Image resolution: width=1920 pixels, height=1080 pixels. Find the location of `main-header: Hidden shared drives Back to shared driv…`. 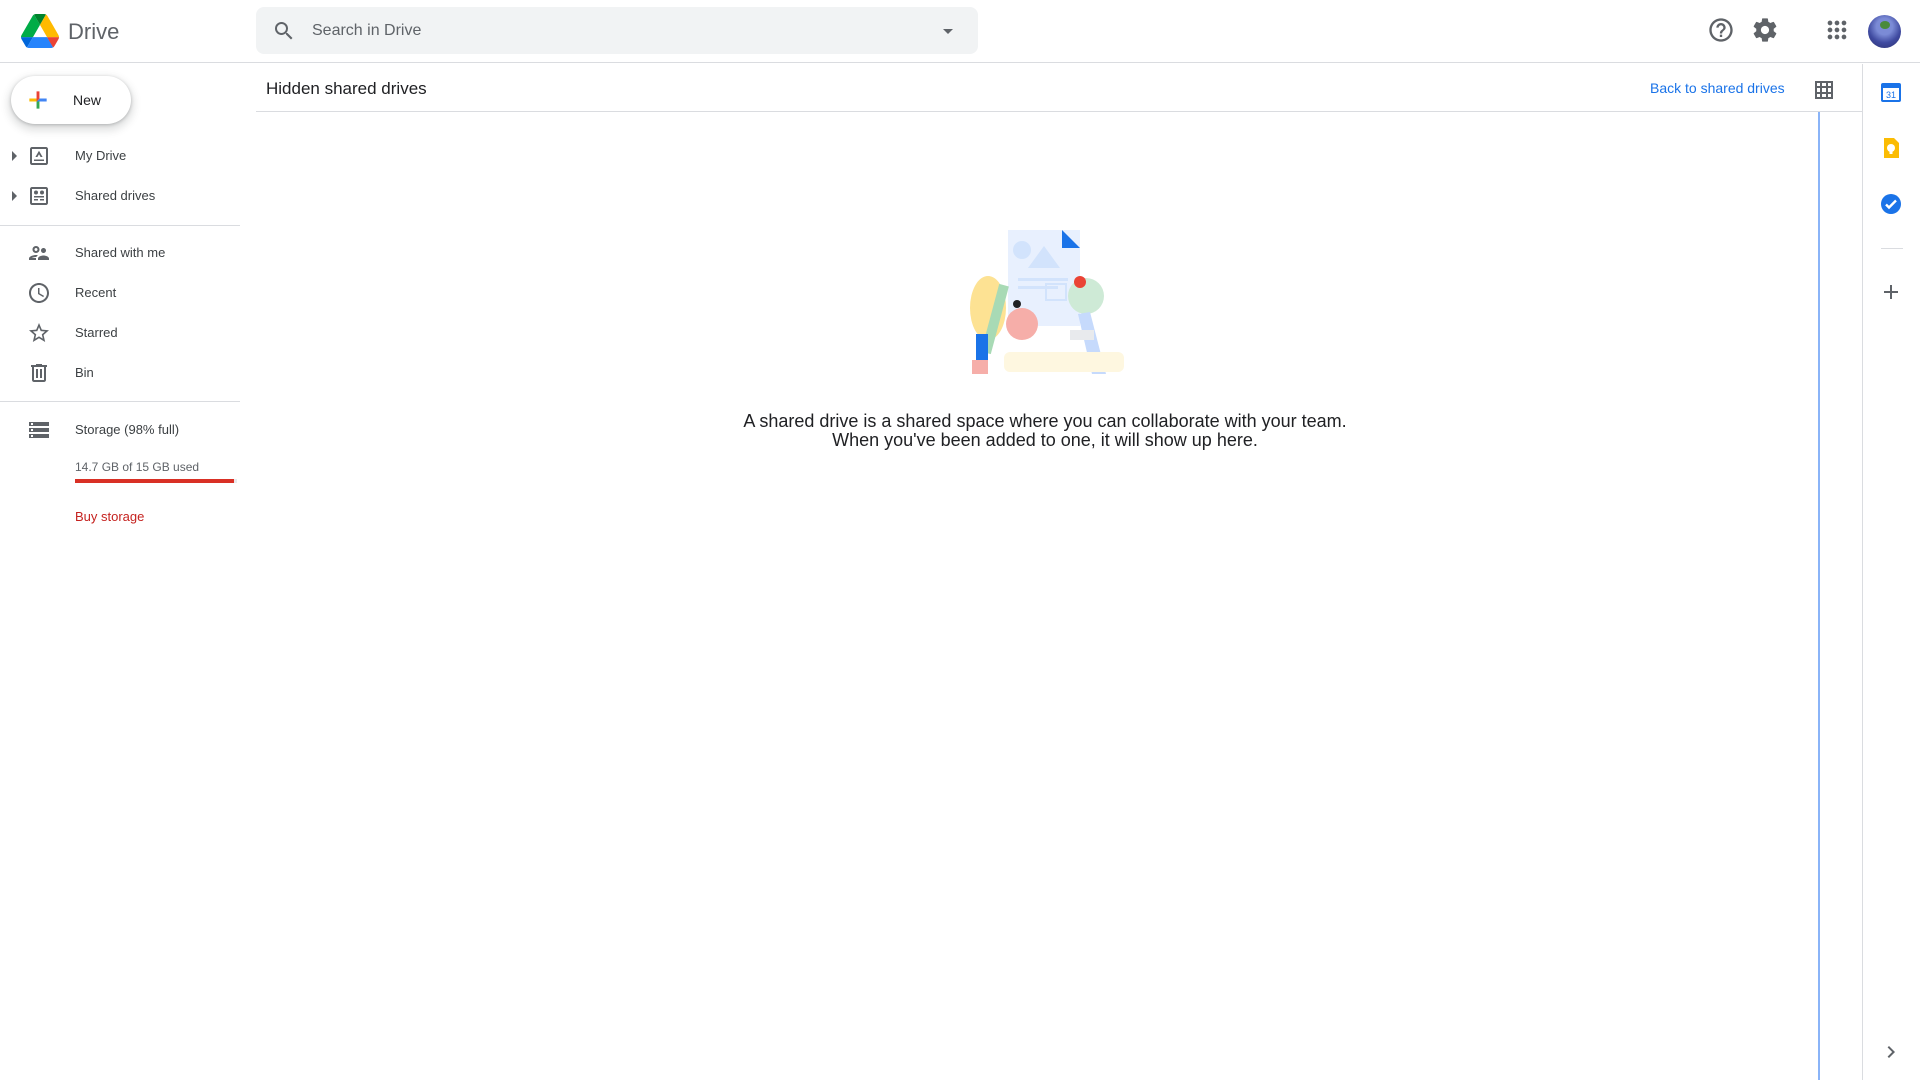

main-header: Hidden shared drives Back to shared driv… is located at coordinates (1059, 88).